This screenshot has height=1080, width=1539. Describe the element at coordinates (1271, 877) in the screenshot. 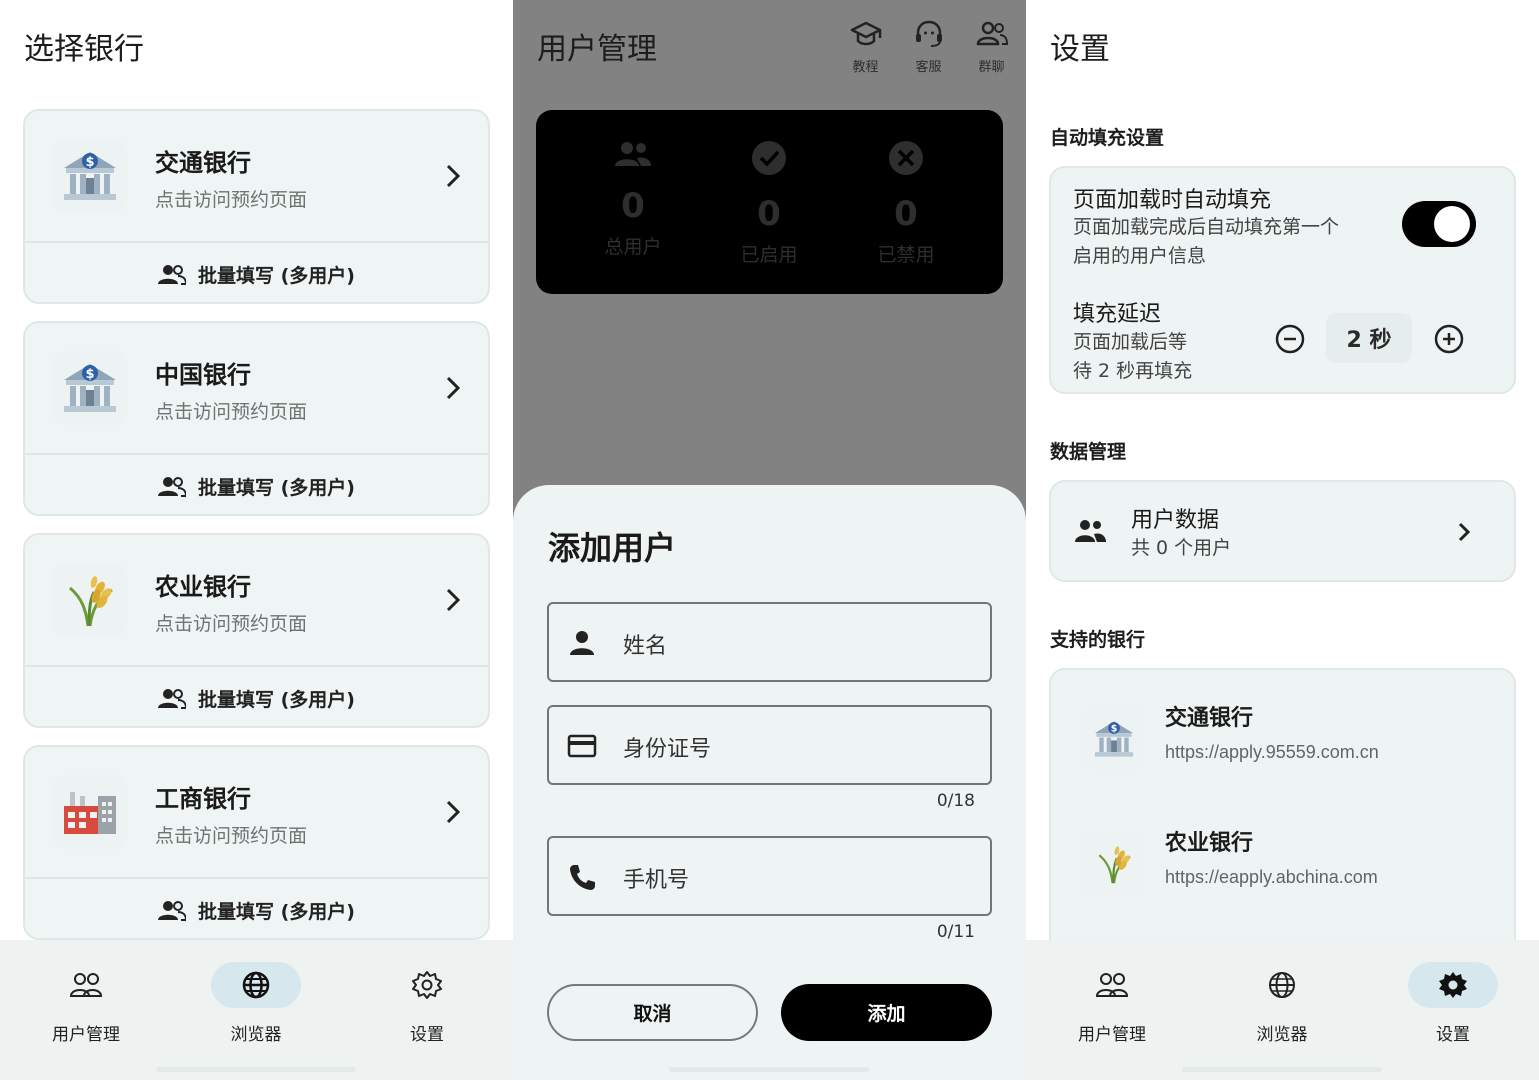

I see `supported-bank-url: https://eapply.abchina.com` at that location.